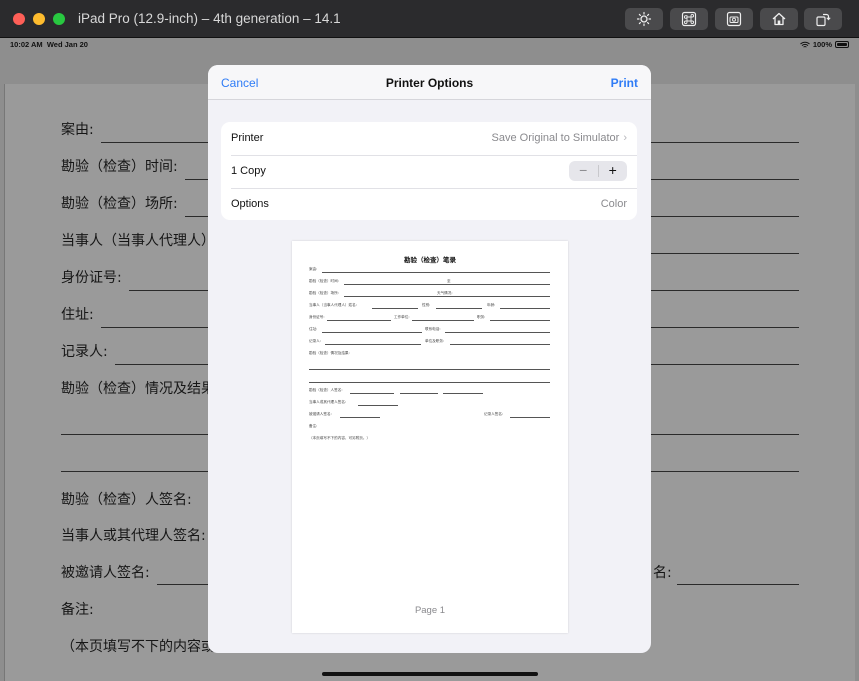 The width and height of the screenshot is (859, 681). Describe the element at coordinates (481, 317) in the screenshot. I see `preview-inline-label: 职务:` at that location.